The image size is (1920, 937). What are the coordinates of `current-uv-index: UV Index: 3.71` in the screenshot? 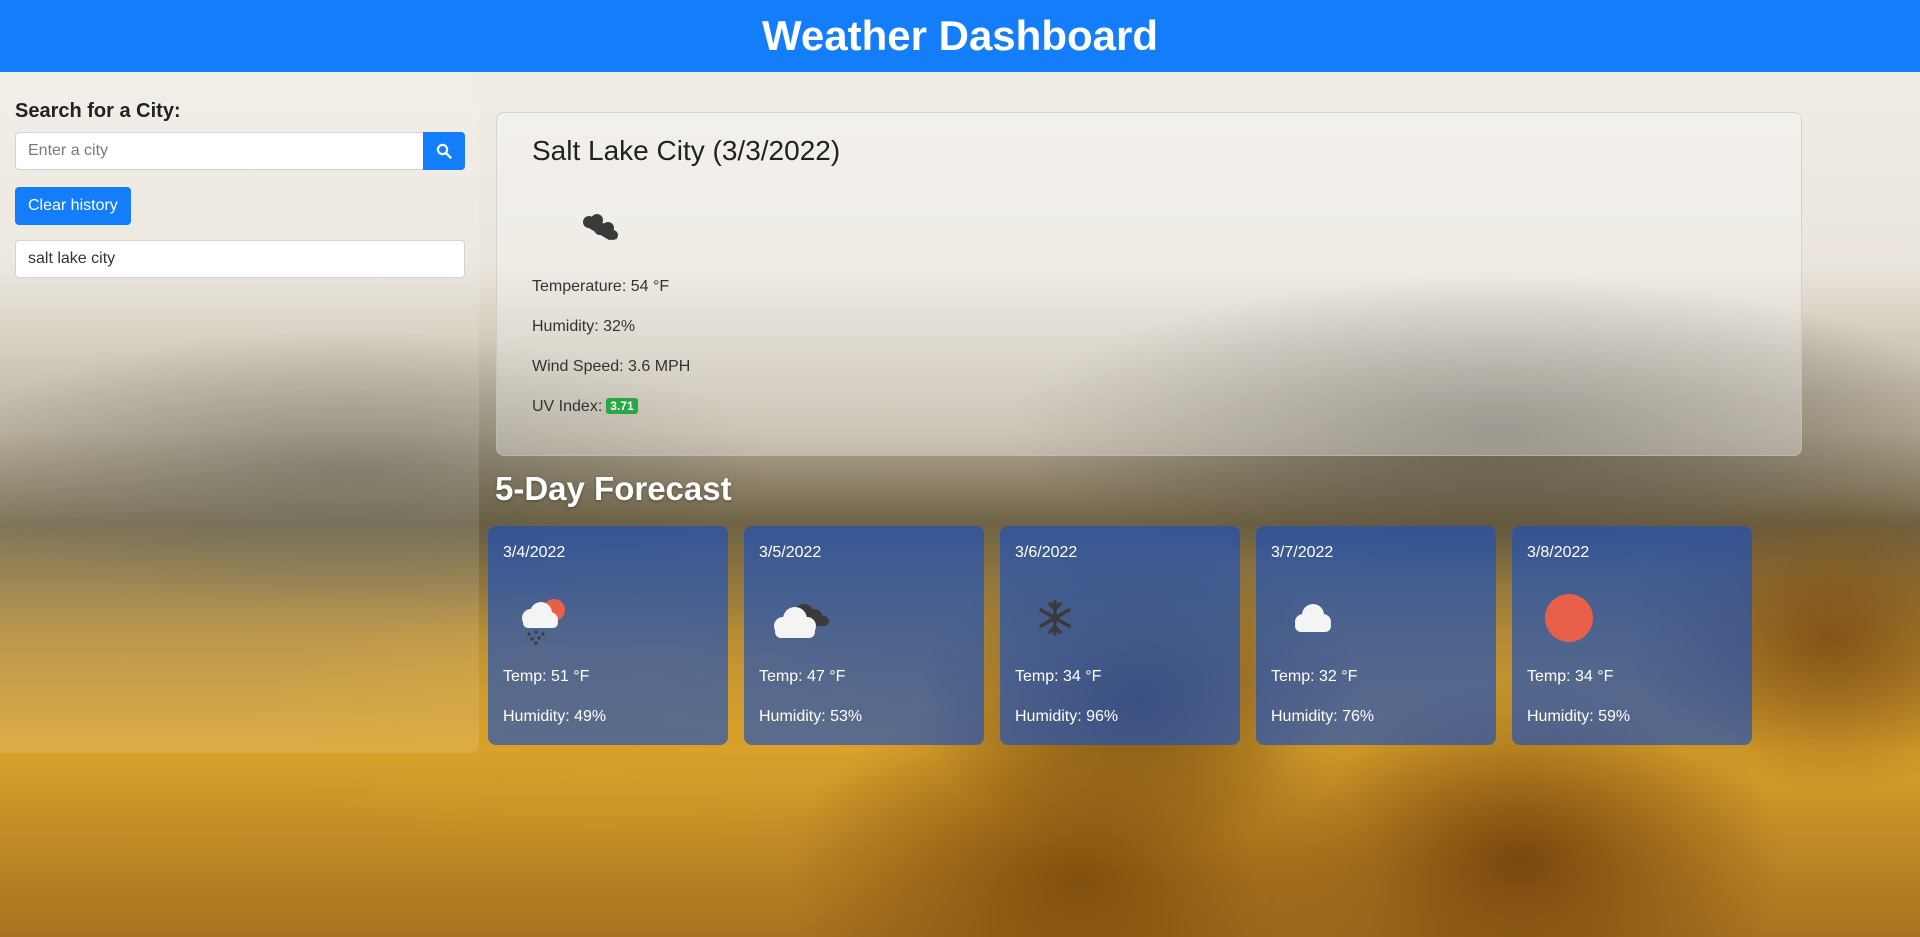 It's located at (585, 407).